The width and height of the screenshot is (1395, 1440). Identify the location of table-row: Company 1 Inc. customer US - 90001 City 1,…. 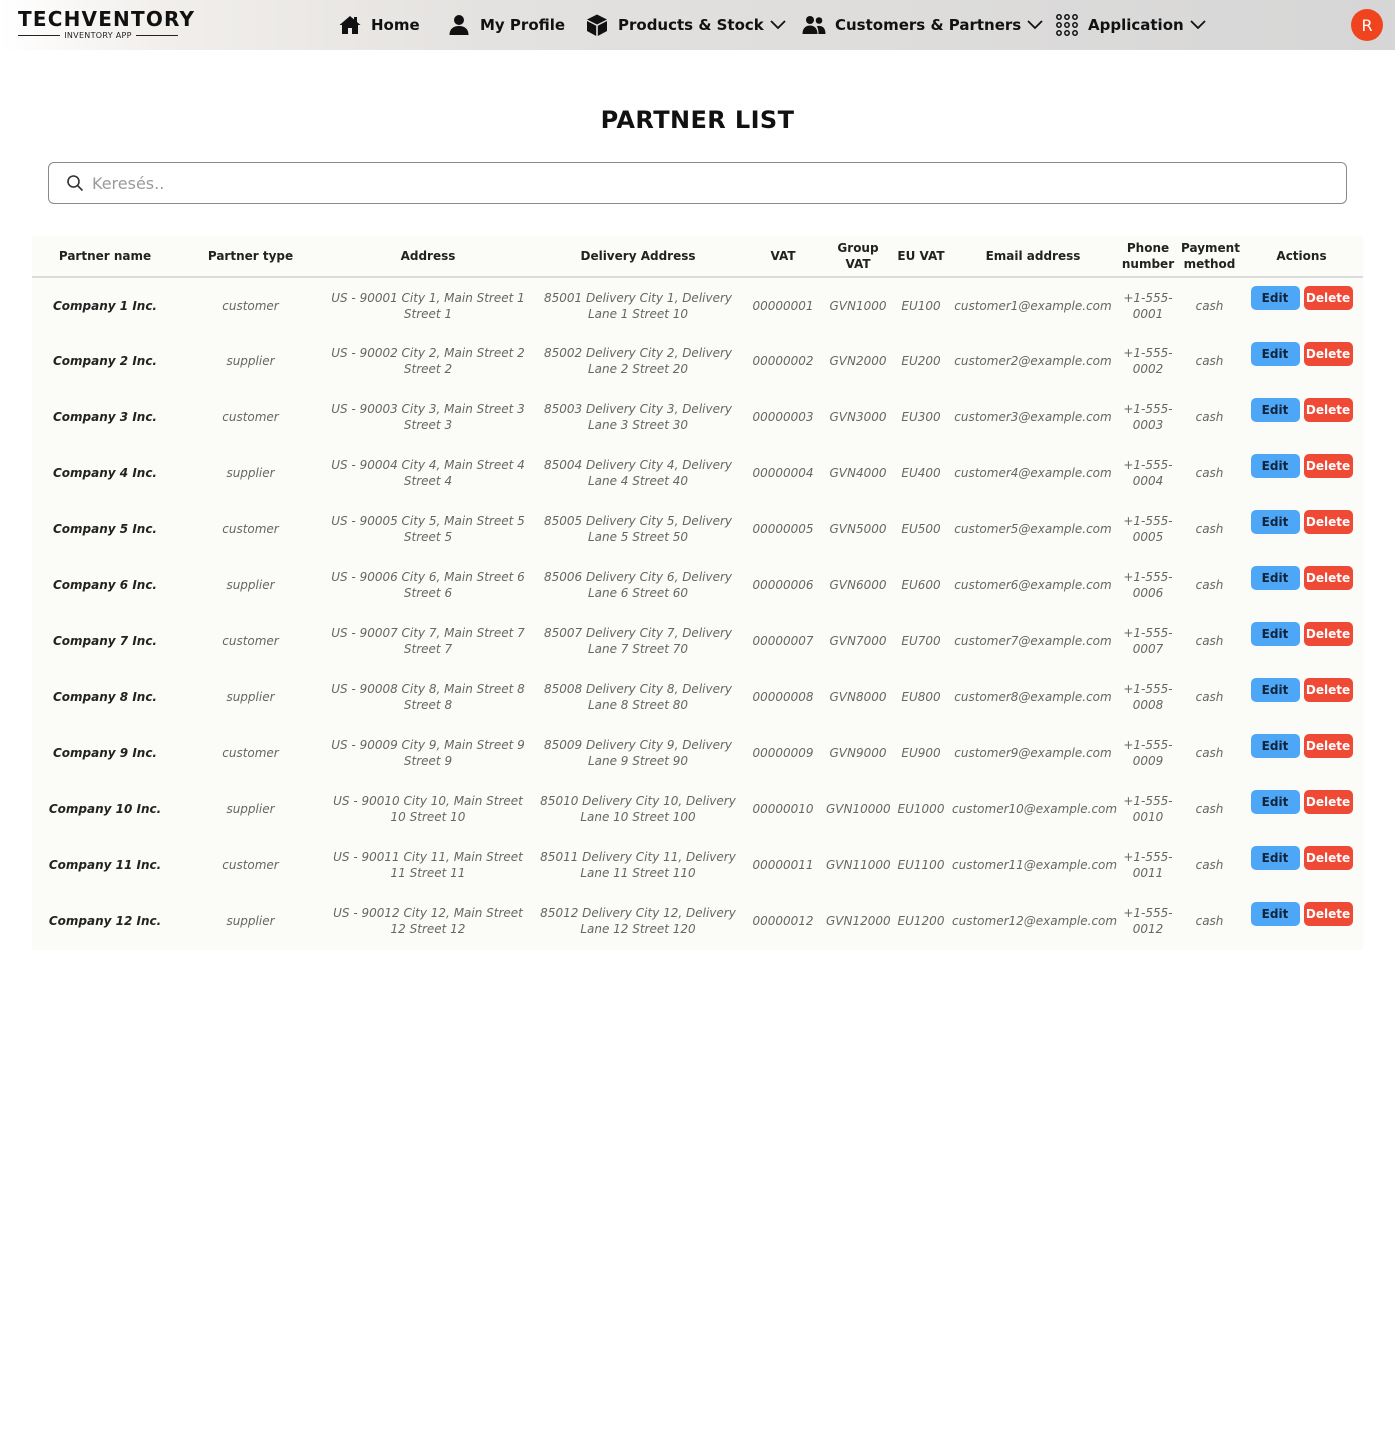
(697, 305).